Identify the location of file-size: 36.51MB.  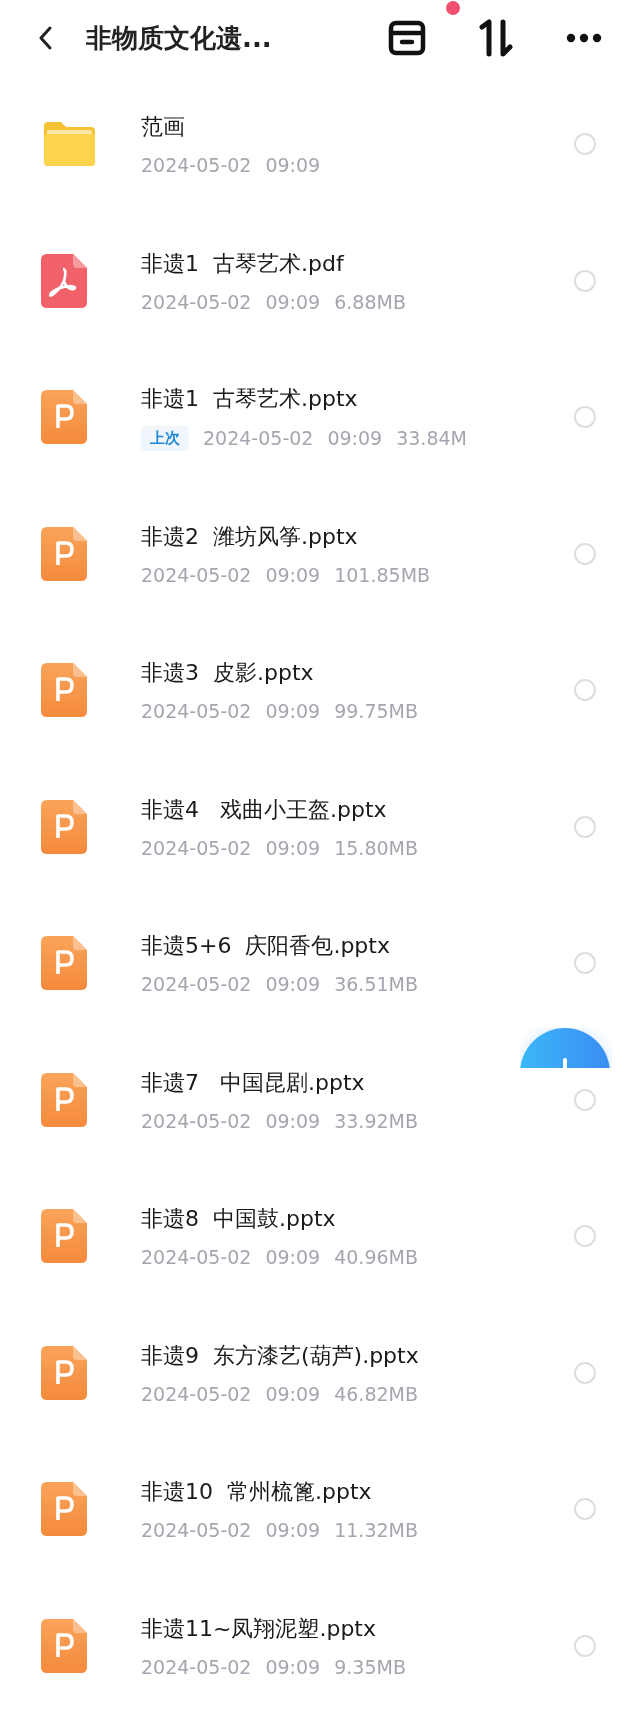
(376, 984).